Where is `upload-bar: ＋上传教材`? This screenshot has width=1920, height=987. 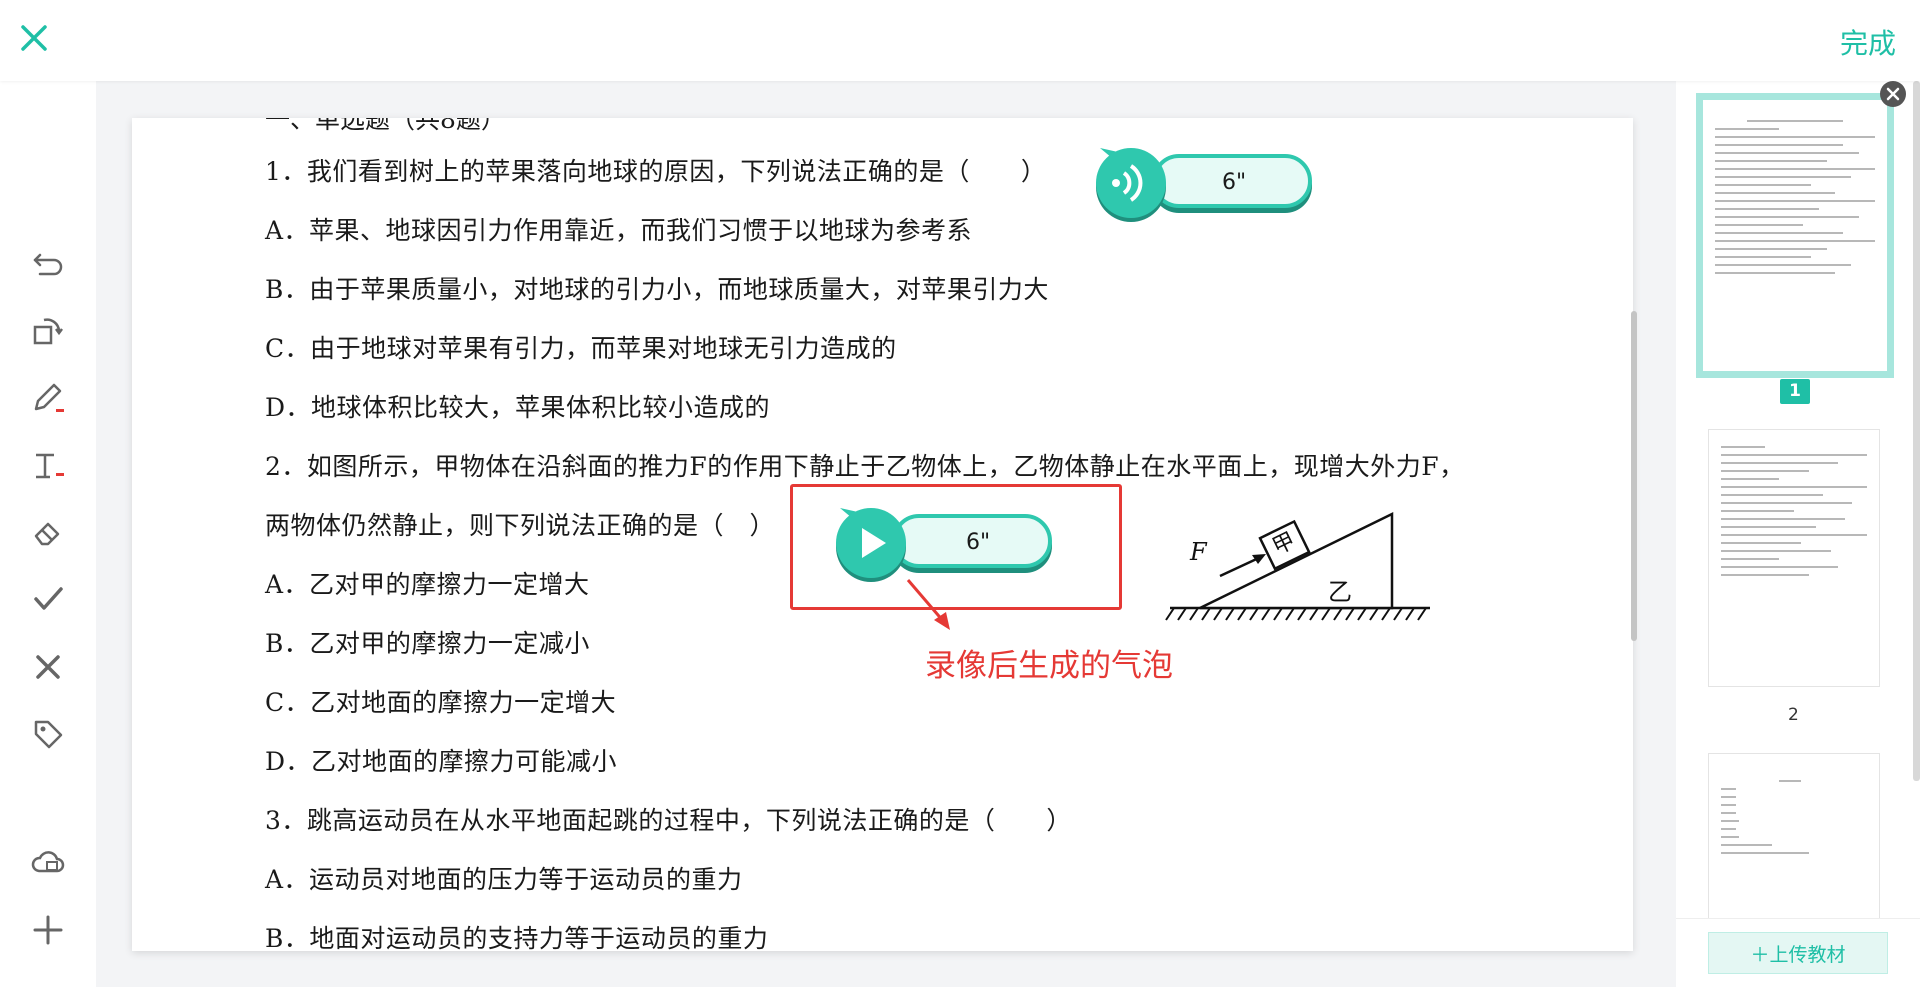
upload-bar: ＋上传教材 is located at coordinates (1798, 952).